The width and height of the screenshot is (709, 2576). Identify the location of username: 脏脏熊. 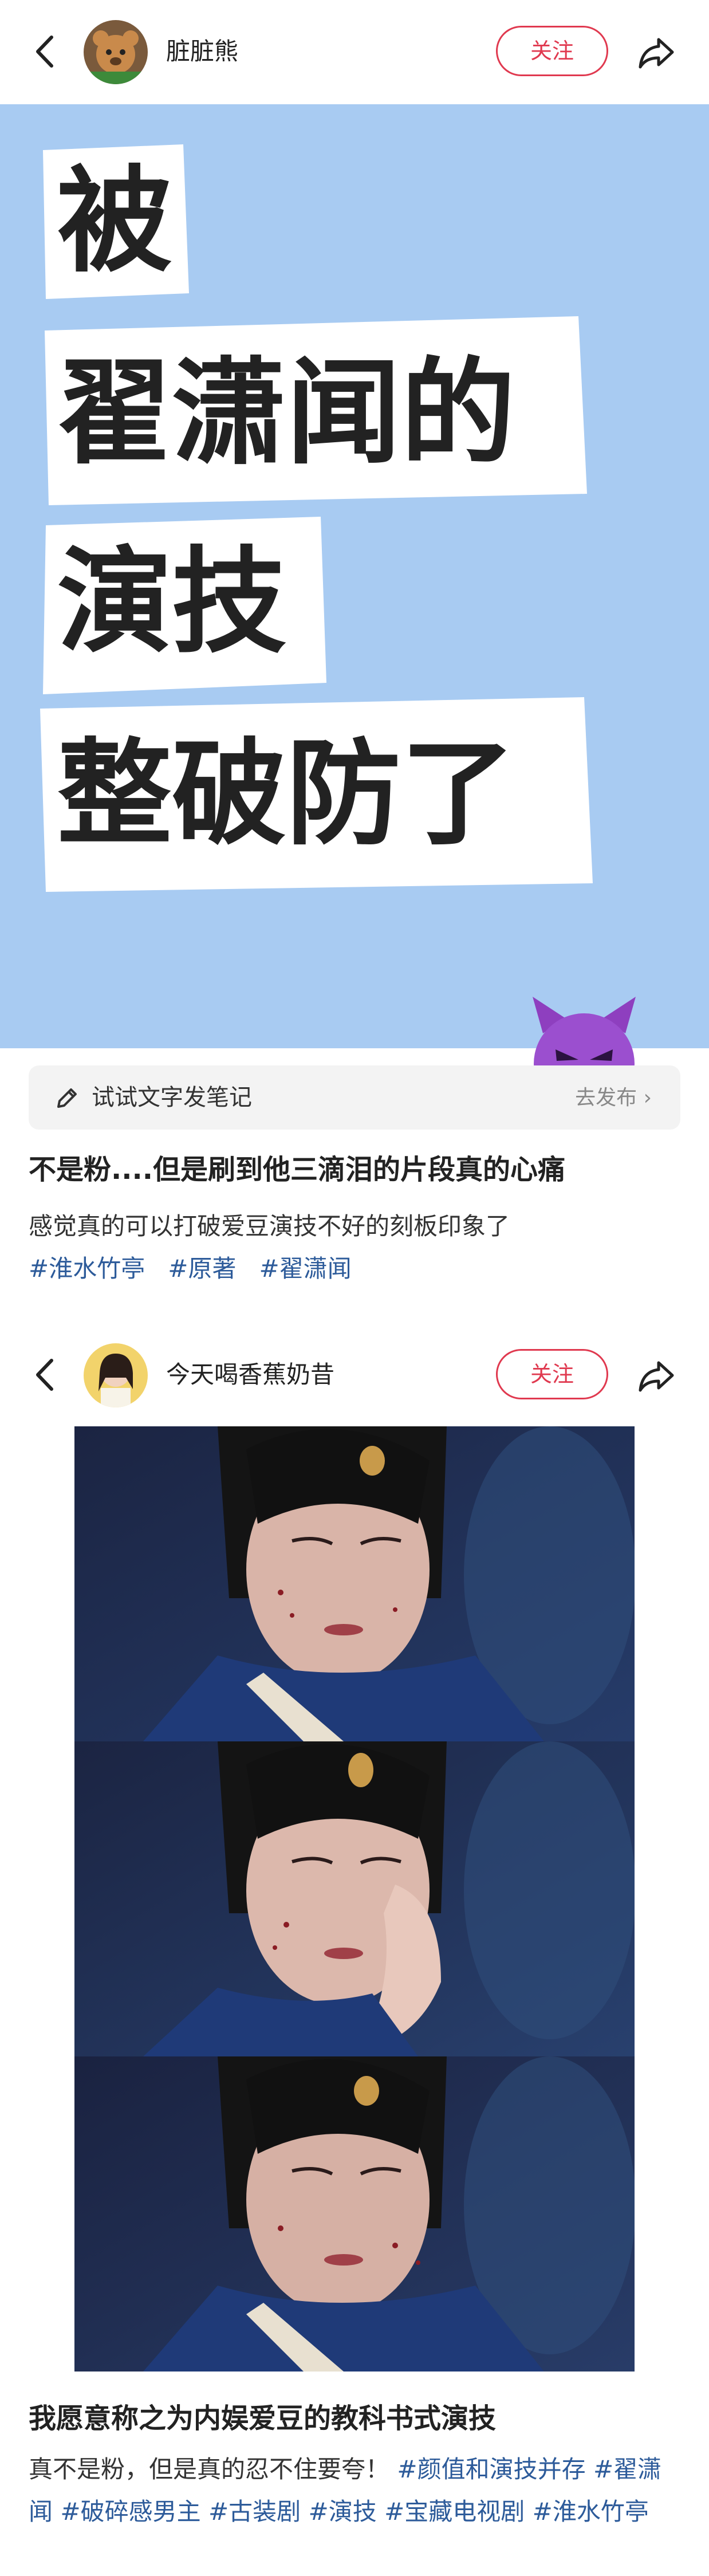
(202, 52).